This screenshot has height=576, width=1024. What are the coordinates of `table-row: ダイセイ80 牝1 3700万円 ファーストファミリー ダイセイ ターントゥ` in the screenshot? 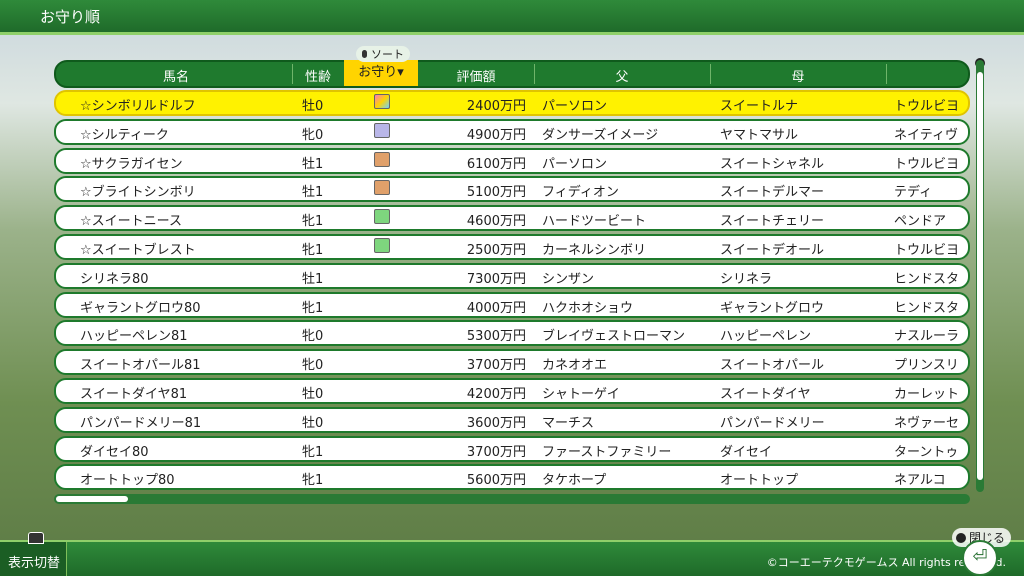 It's located at (512, 448).